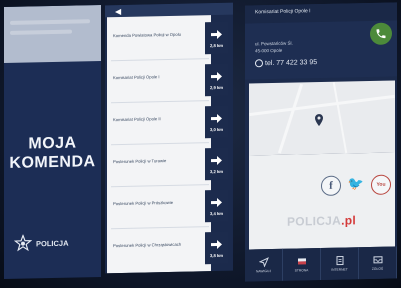 The height and width of the screenshot is (288, 401). I want to click on phone-number: tel. 77 422 33 95, so click(286, 63).